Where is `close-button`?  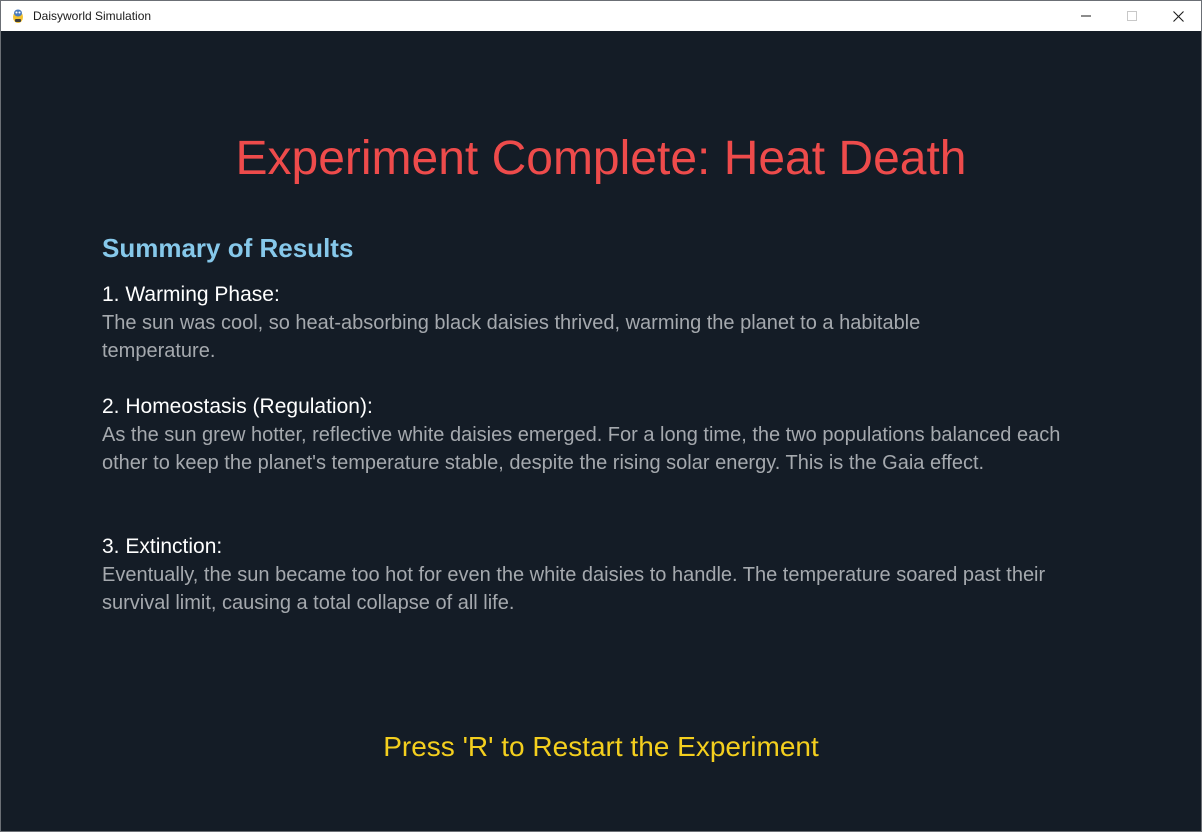 close-button is located at coordinates (1178, 16).